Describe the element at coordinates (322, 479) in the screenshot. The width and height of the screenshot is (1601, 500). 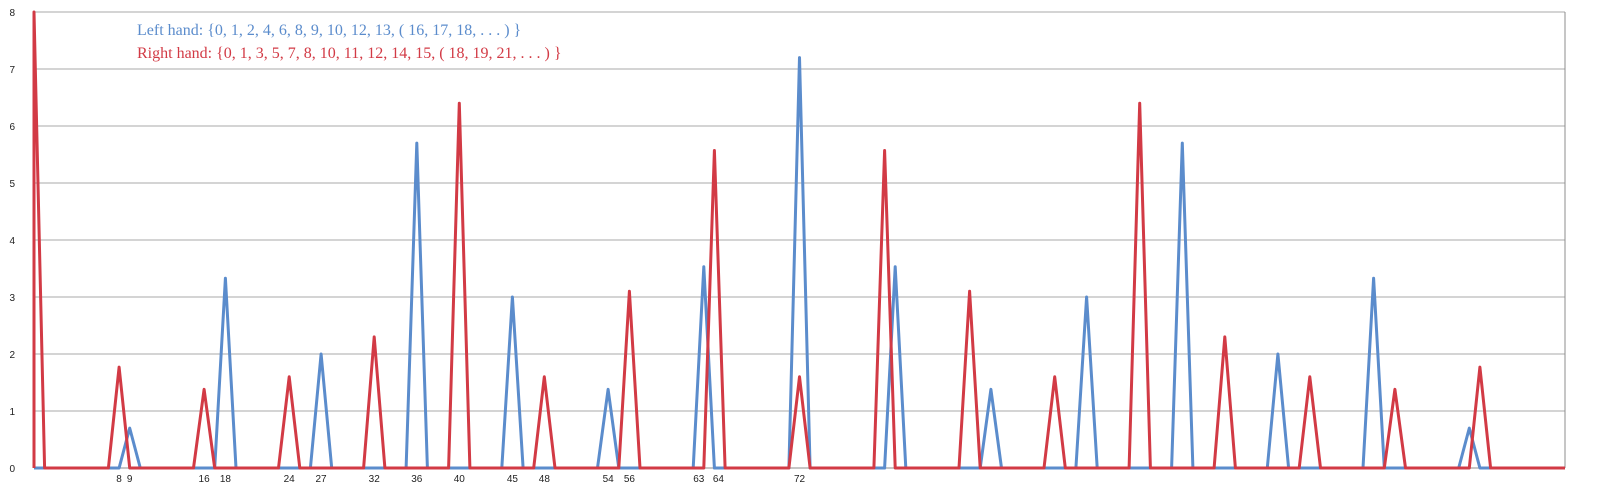
I see `x-tick-label: 27` at that location.